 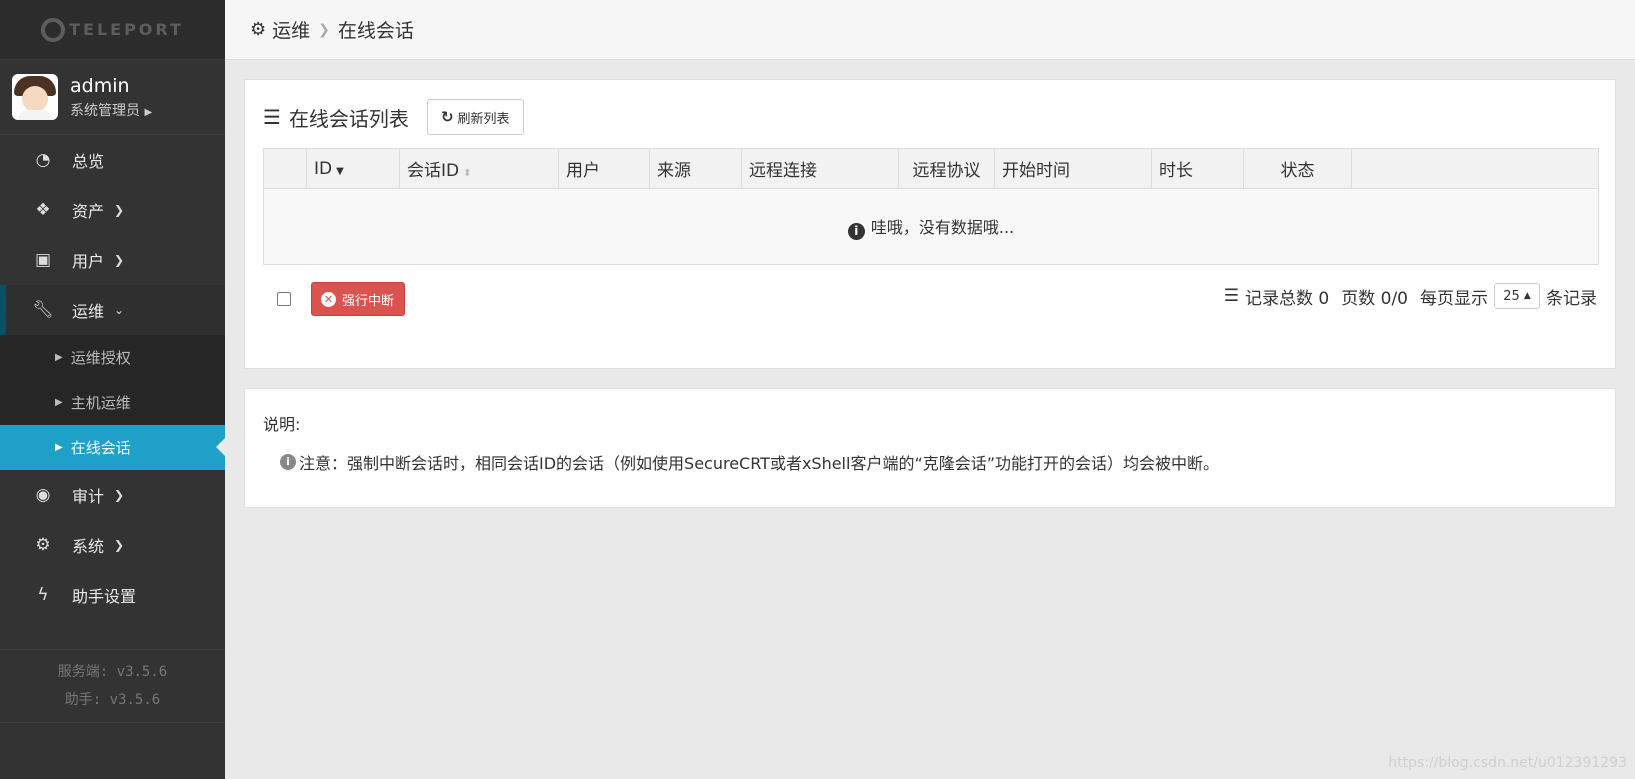 I want to click on page-count: 页数 0/0, so click(x=1374, y=298).